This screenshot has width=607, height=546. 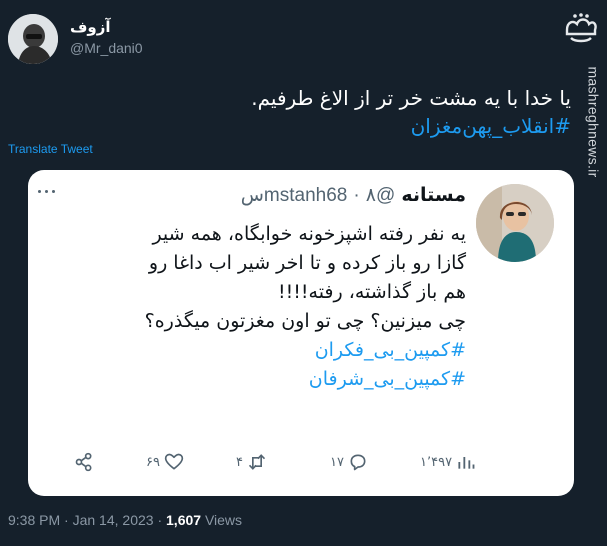 I want to click on tweet-date: Jan 14, 2023, so click(x=113, y=520).